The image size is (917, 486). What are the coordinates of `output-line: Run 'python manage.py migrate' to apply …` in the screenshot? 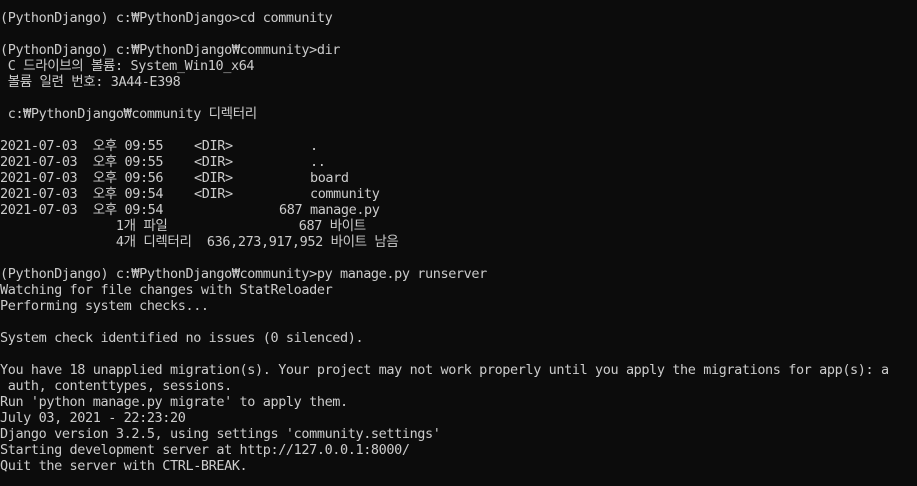 It's located at (174, 402).